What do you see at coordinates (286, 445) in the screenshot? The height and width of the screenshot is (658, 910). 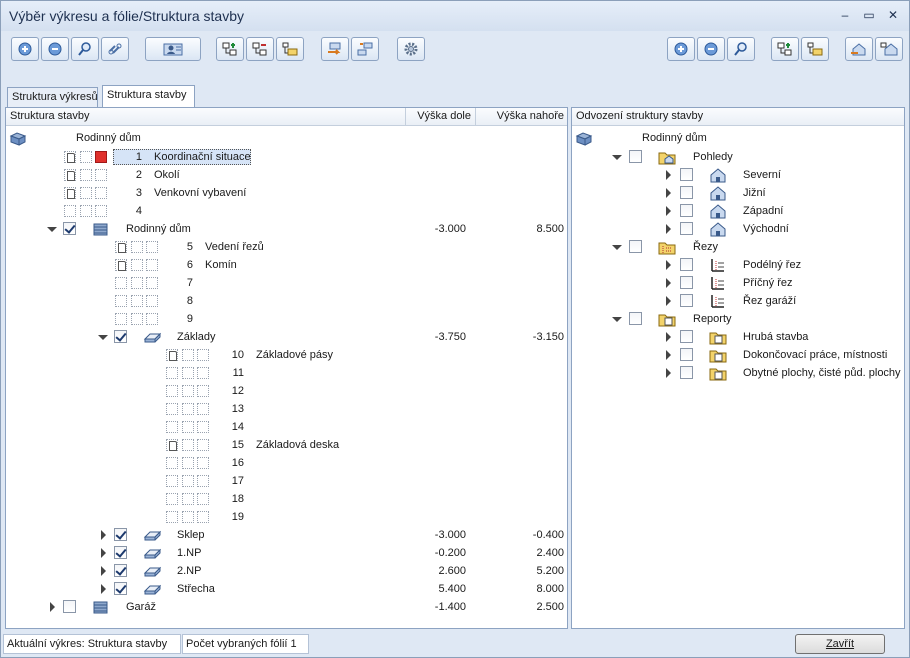 I see `layer-row: 15 Základová deska` at bounding box center [286, 445].